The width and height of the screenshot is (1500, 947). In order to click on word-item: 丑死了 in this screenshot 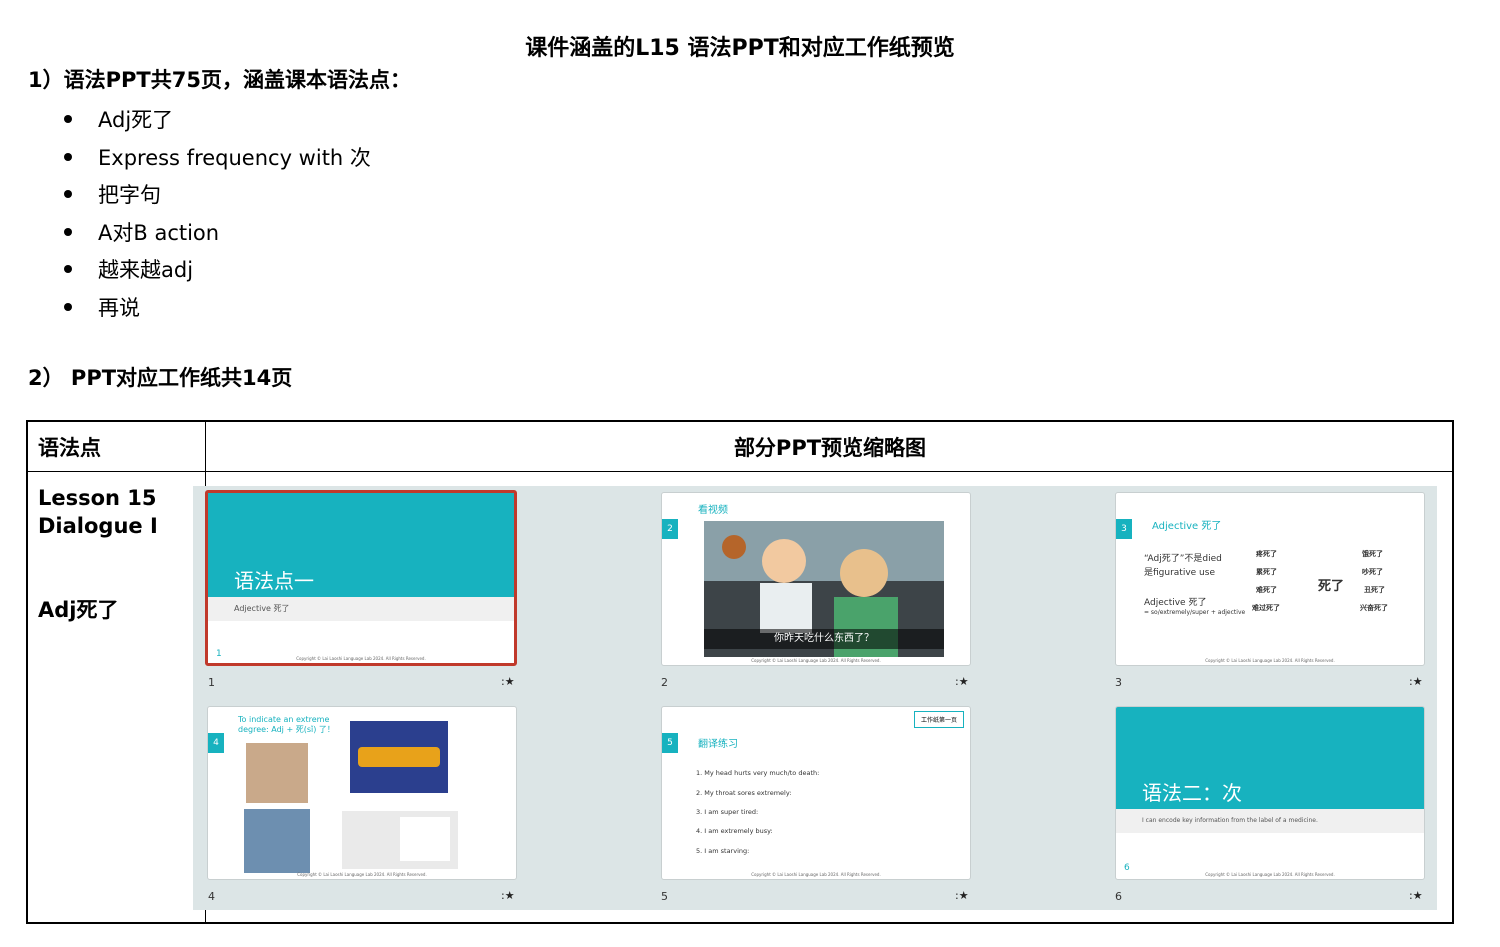, I will do `click(1374, 590)`.